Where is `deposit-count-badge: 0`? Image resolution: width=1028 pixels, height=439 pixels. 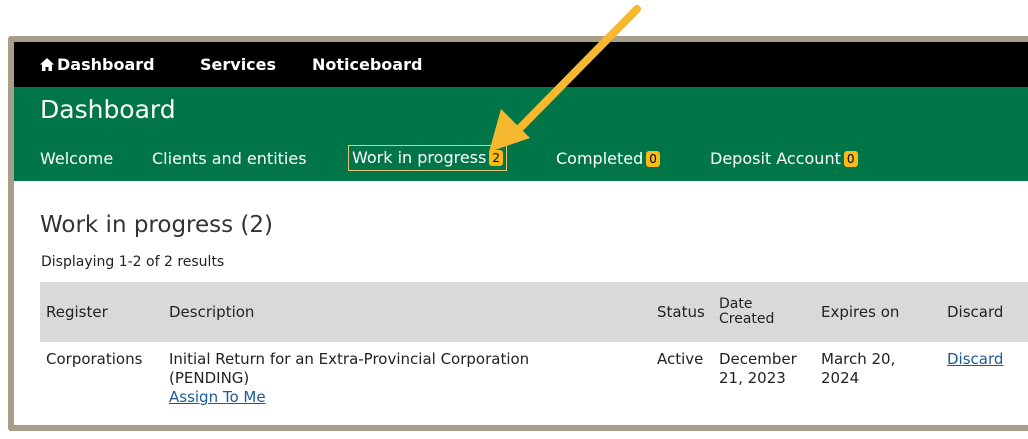 deposit-count-badge: 0 is located at coordinates (850, 159).